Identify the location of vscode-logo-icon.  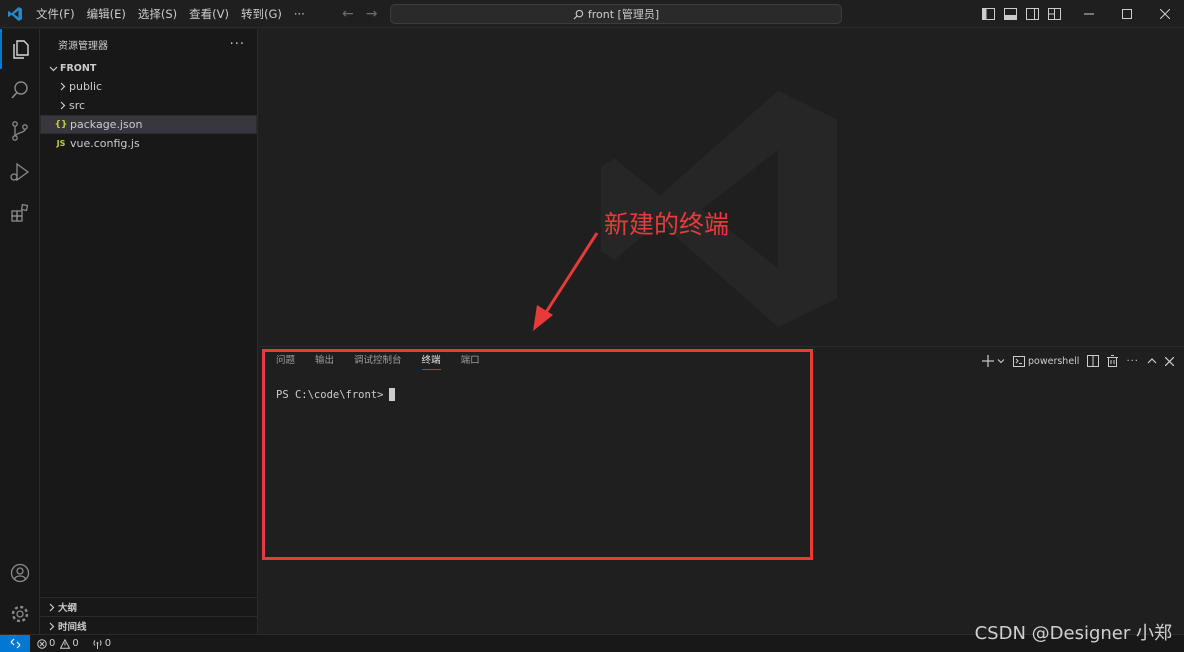
(15, 14).